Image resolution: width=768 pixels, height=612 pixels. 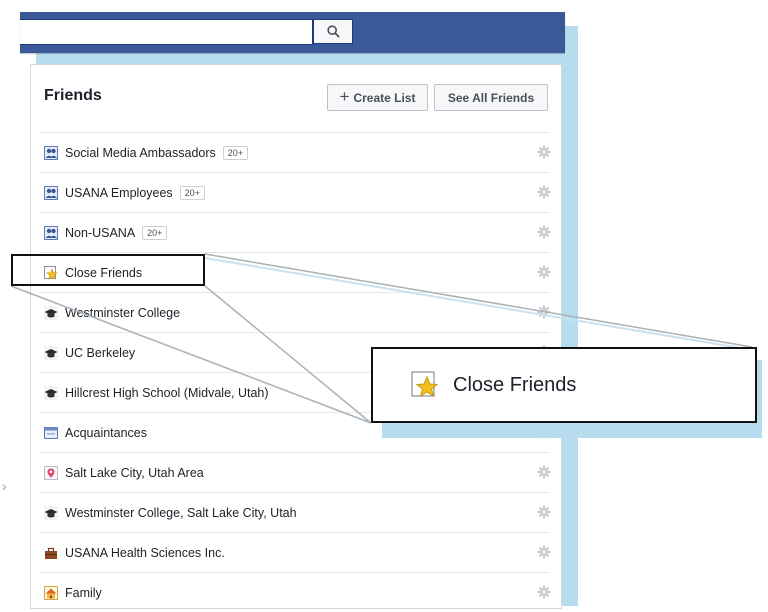 What do you see at coordinates (106, 432) in the screenshot?
I see `friend-list-label: Acquaintances` at bounding box center [106, 432].